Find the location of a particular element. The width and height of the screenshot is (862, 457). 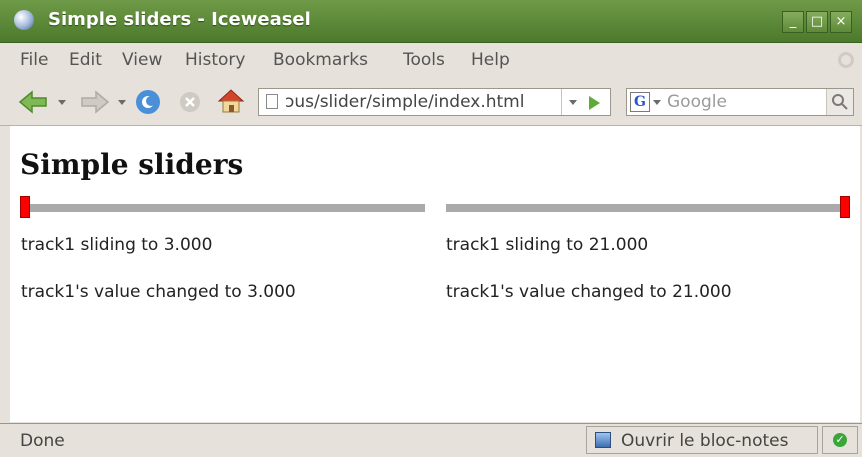

open-notes-link: Ouvrir le bloc-notes is located at coordinates (704, 441).